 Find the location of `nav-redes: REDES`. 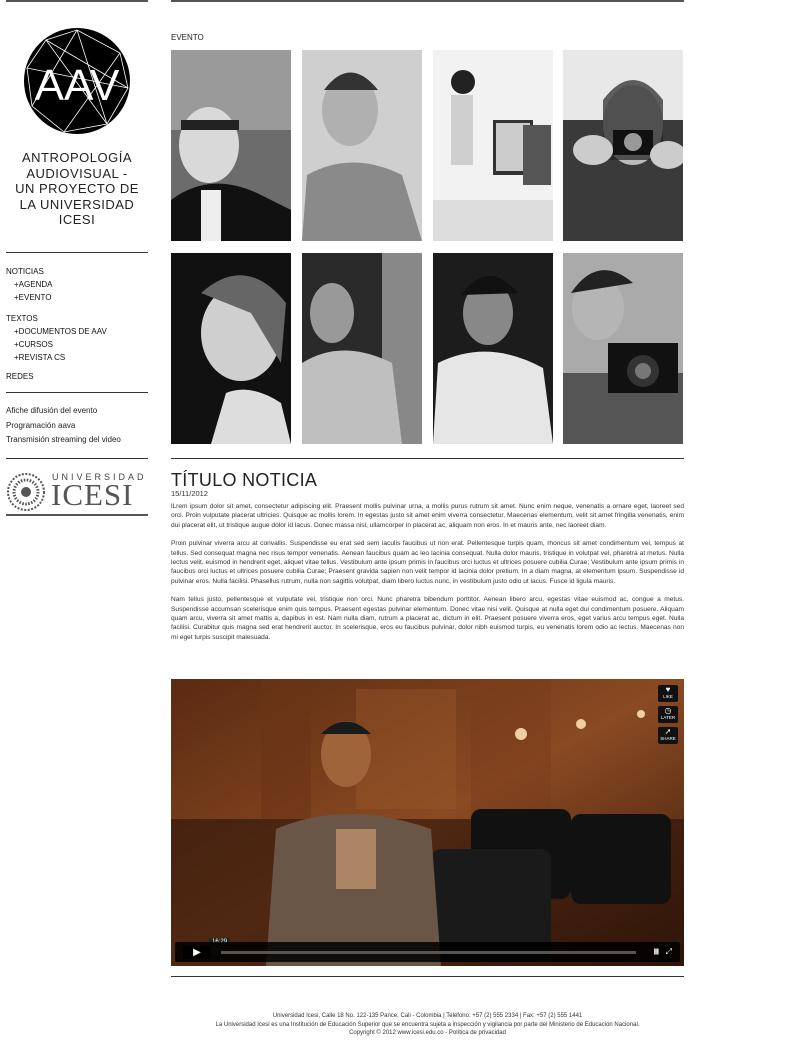

nav-redes: REDES is located at coordinates (56, 376).